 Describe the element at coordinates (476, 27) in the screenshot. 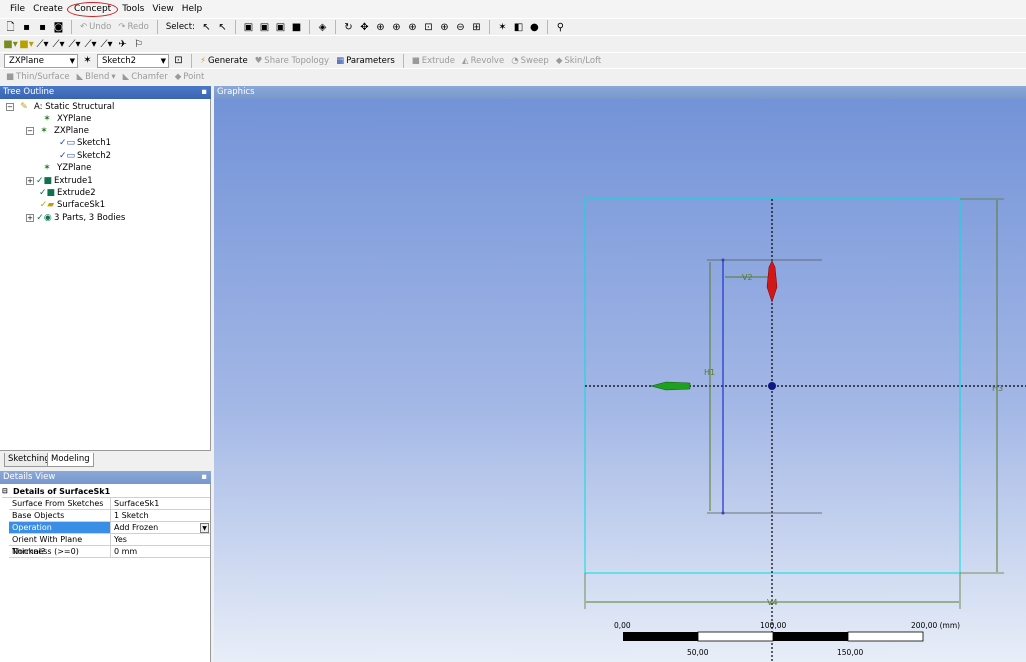

I see `isometric-view-icon: ⊞` at that location.